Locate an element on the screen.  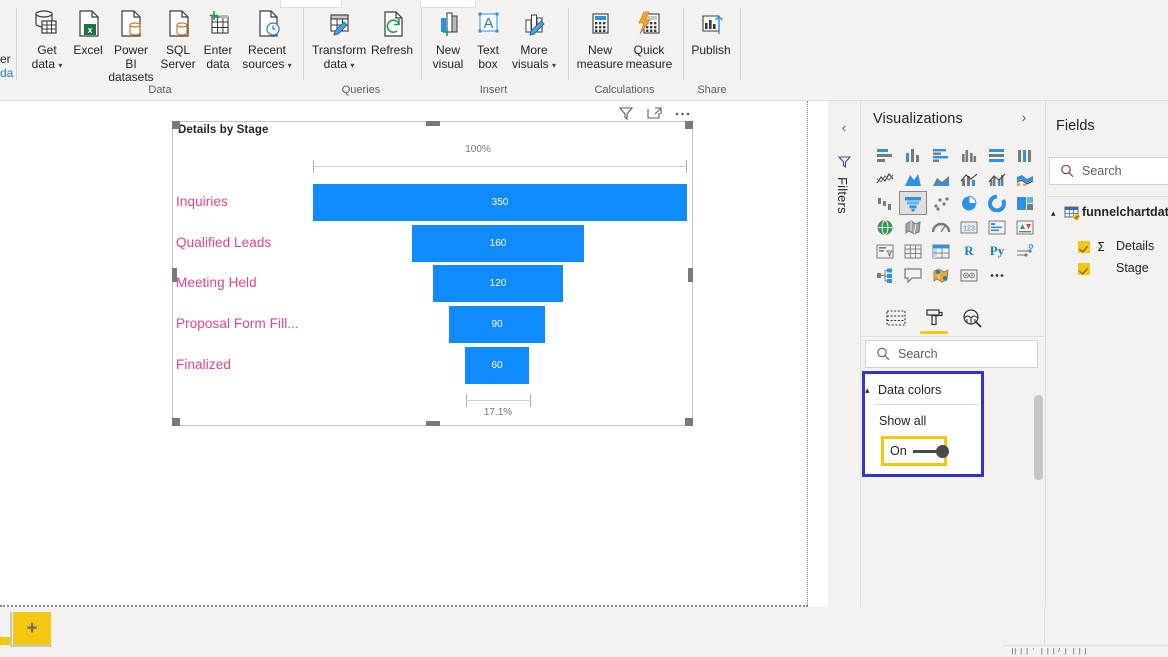
tab-analytics is located at coordinates (972, 318).